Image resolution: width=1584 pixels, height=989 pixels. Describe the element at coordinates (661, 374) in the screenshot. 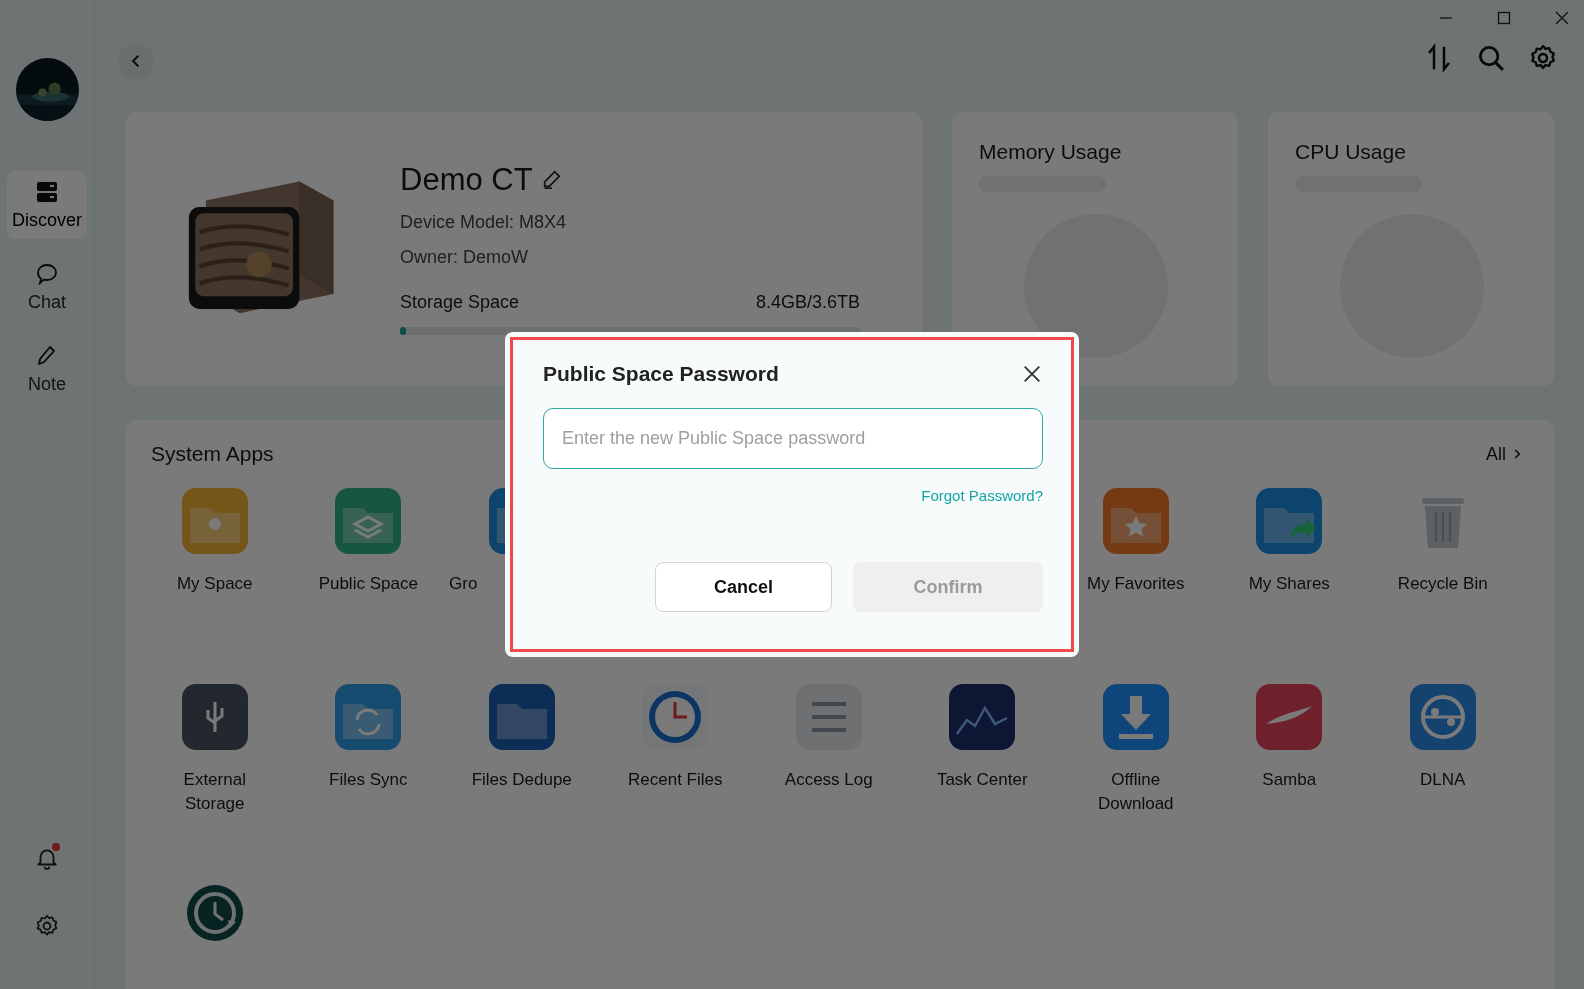

I see `dialog-title: Public Space Password` at that location.